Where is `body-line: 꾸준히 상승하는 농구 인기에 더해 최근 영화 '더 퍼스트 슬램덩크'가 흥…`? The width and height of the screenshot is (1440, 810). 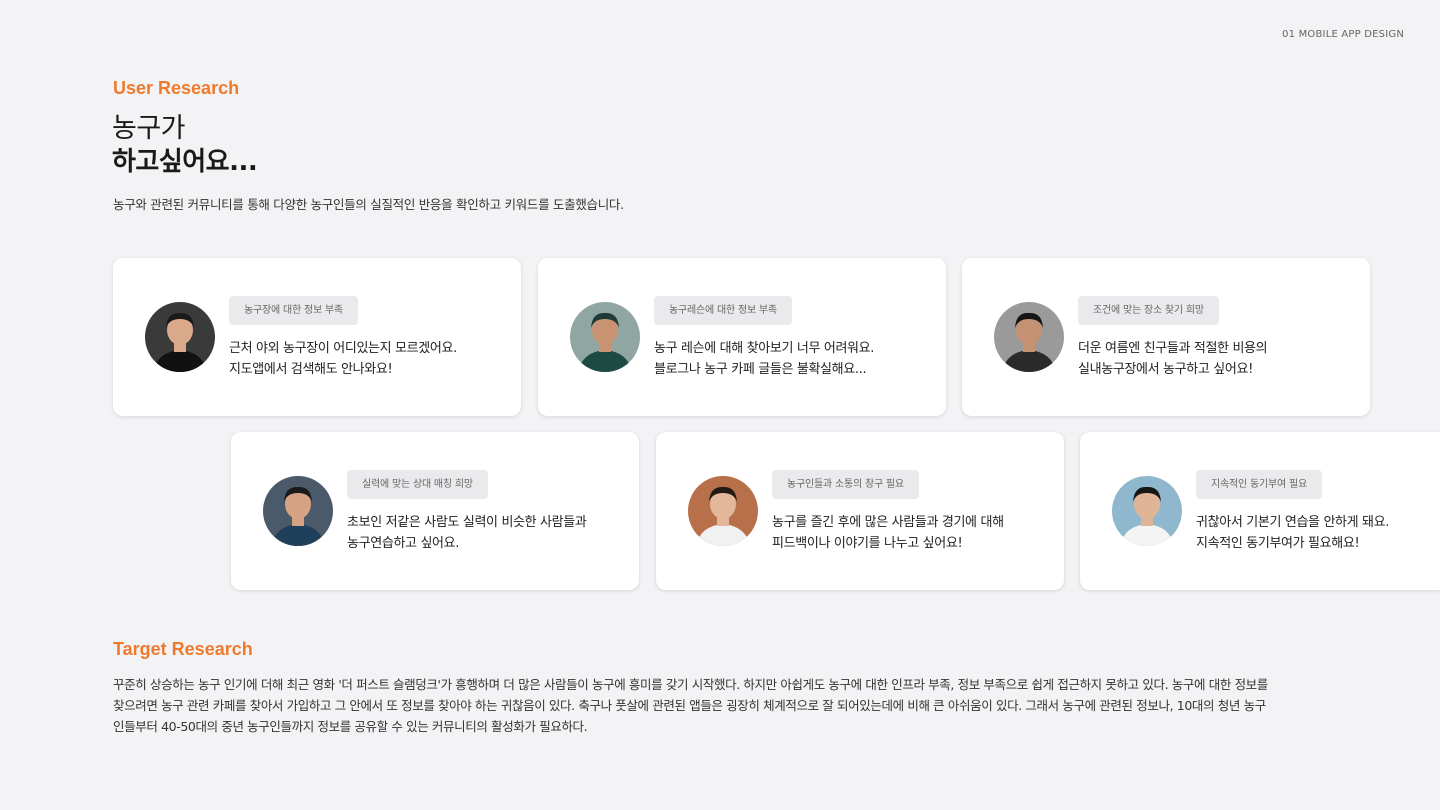 body-line: 꾸준히 상승하는 농구 인기에 더해 최근 영화 '더 퍼스트 슬램덩크'가 흥… is located at coordinates (690, 684).